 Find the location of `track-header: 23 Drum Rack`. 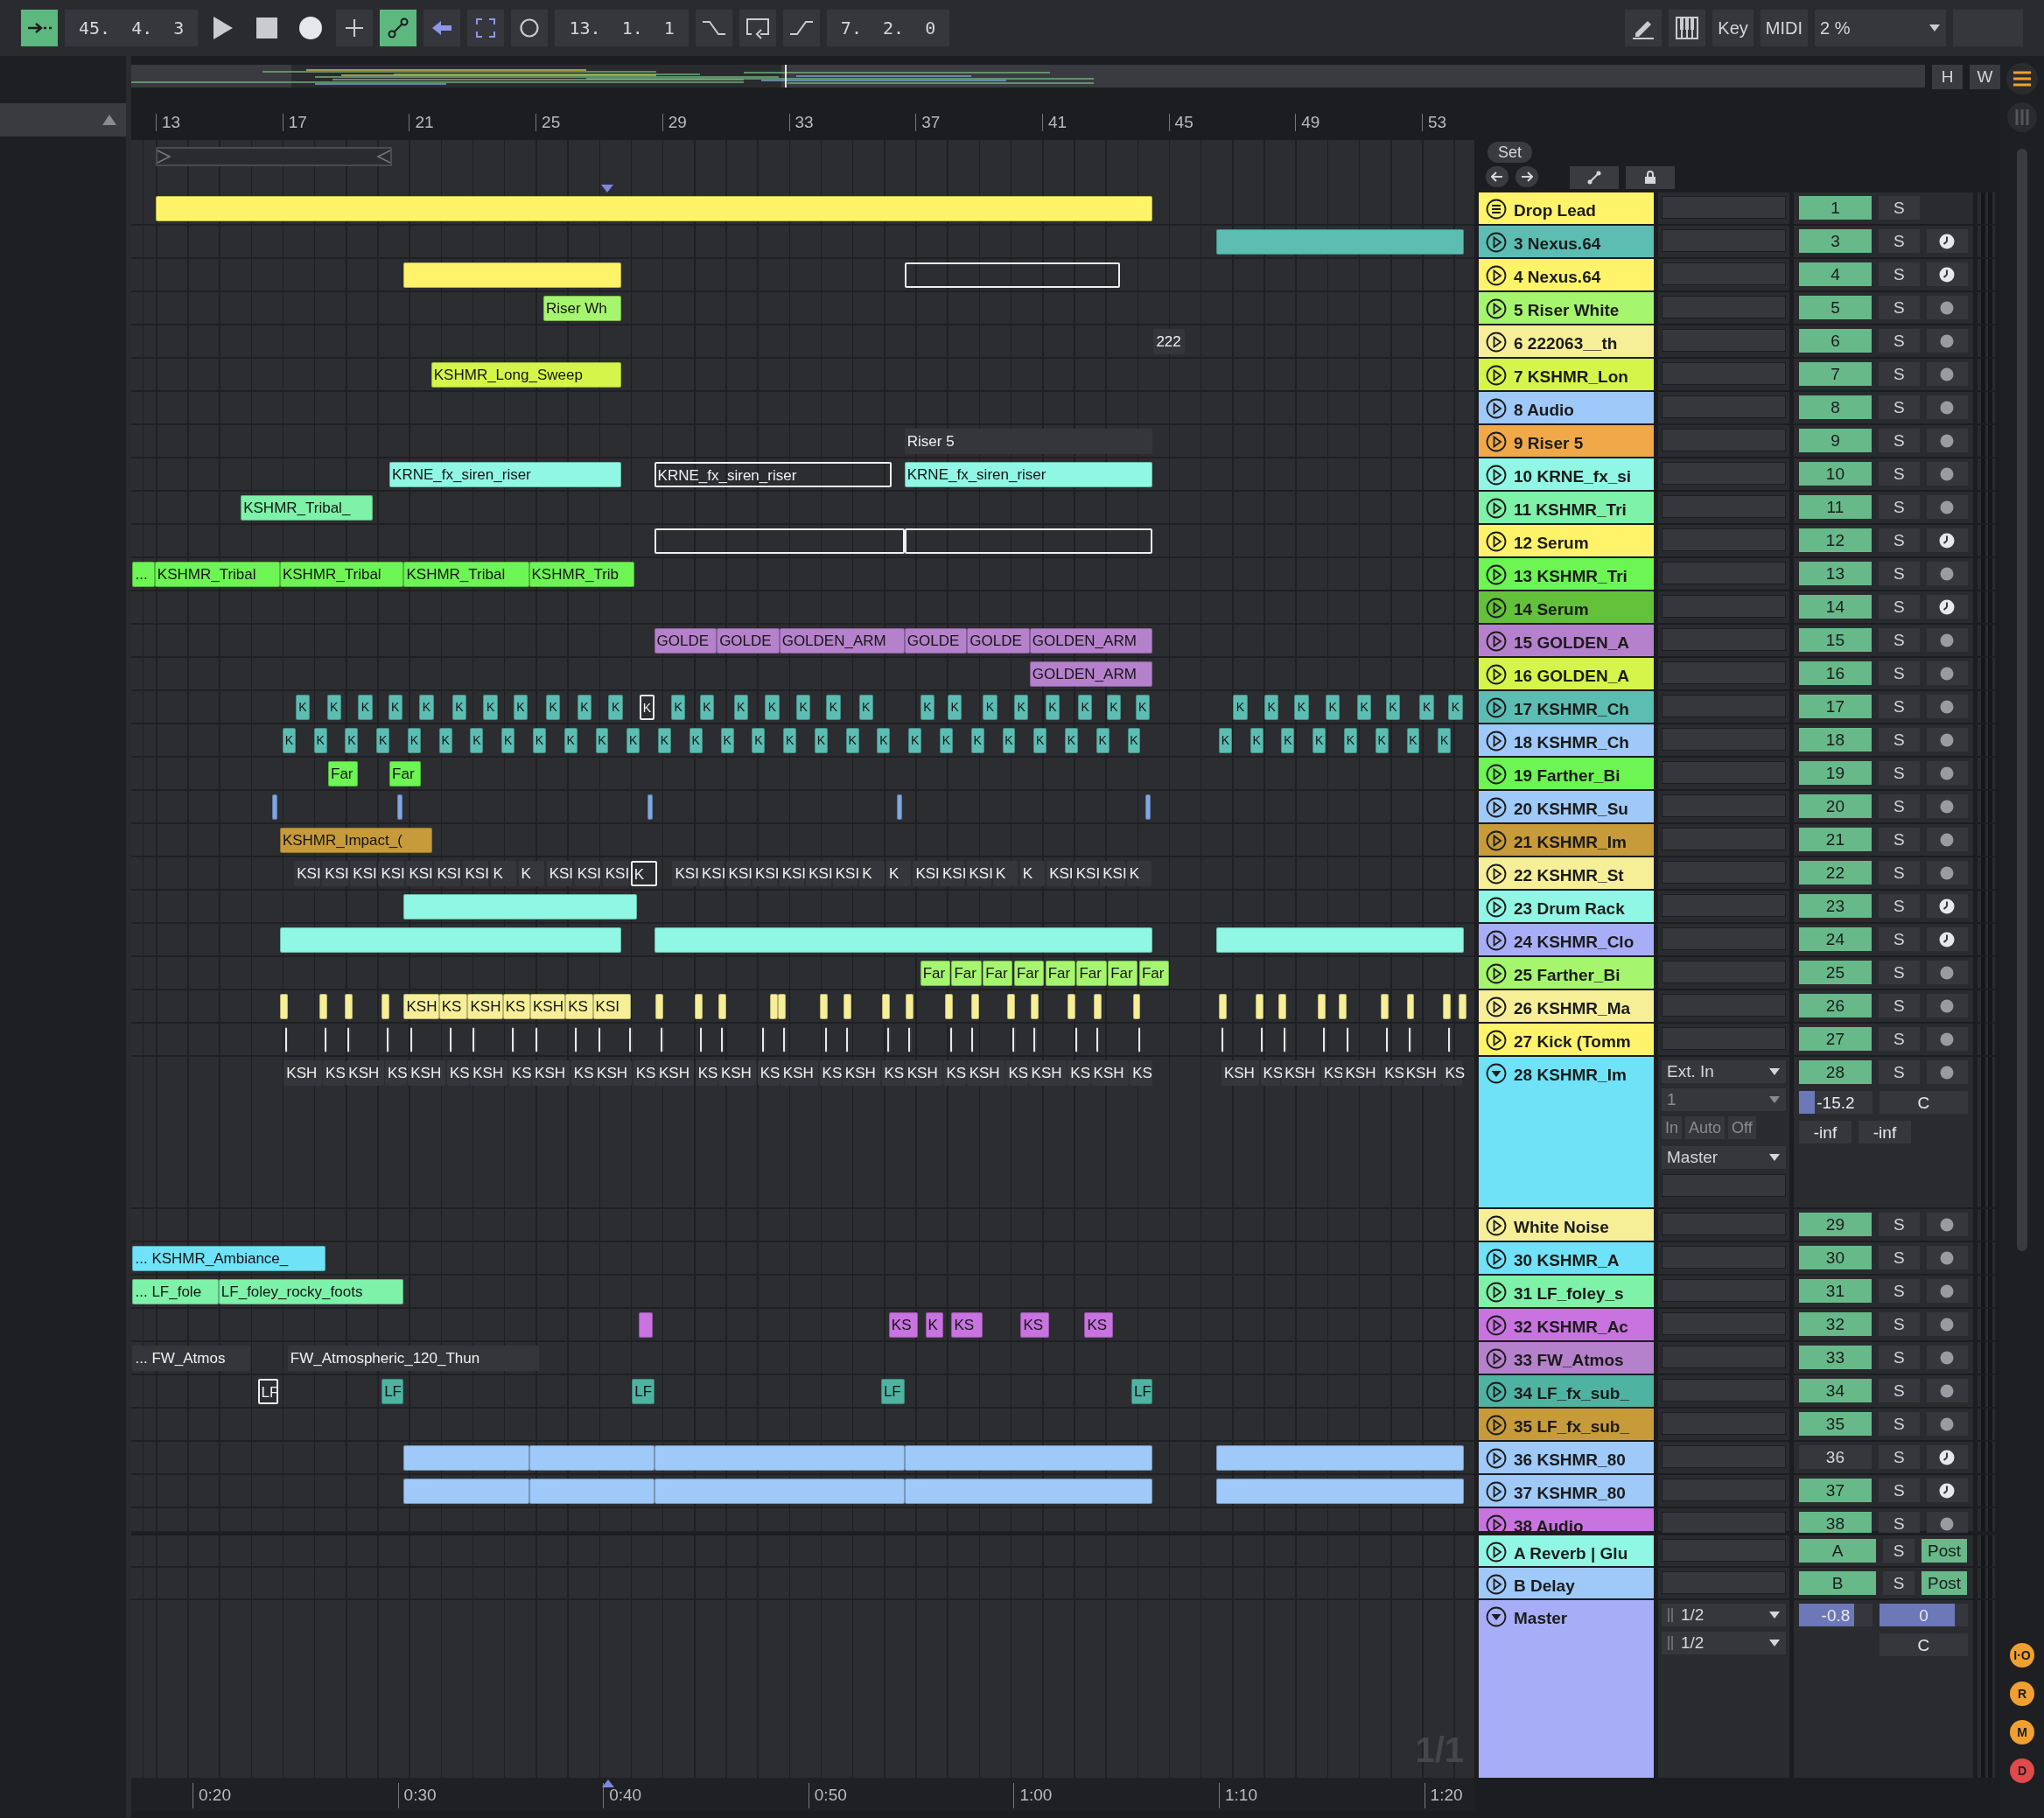

track-header: 23 Drum Rack is located at coordinates (1566, 906).